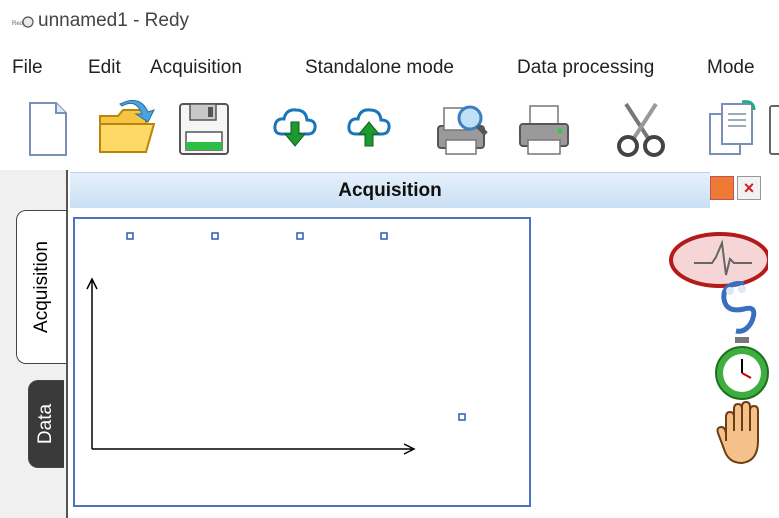 The height and width of the screenshot is (518, 779). What do you see at coordinates (27, 68) in the screenshot?
I see `menu-file: File` at bounding box center [27, 68].